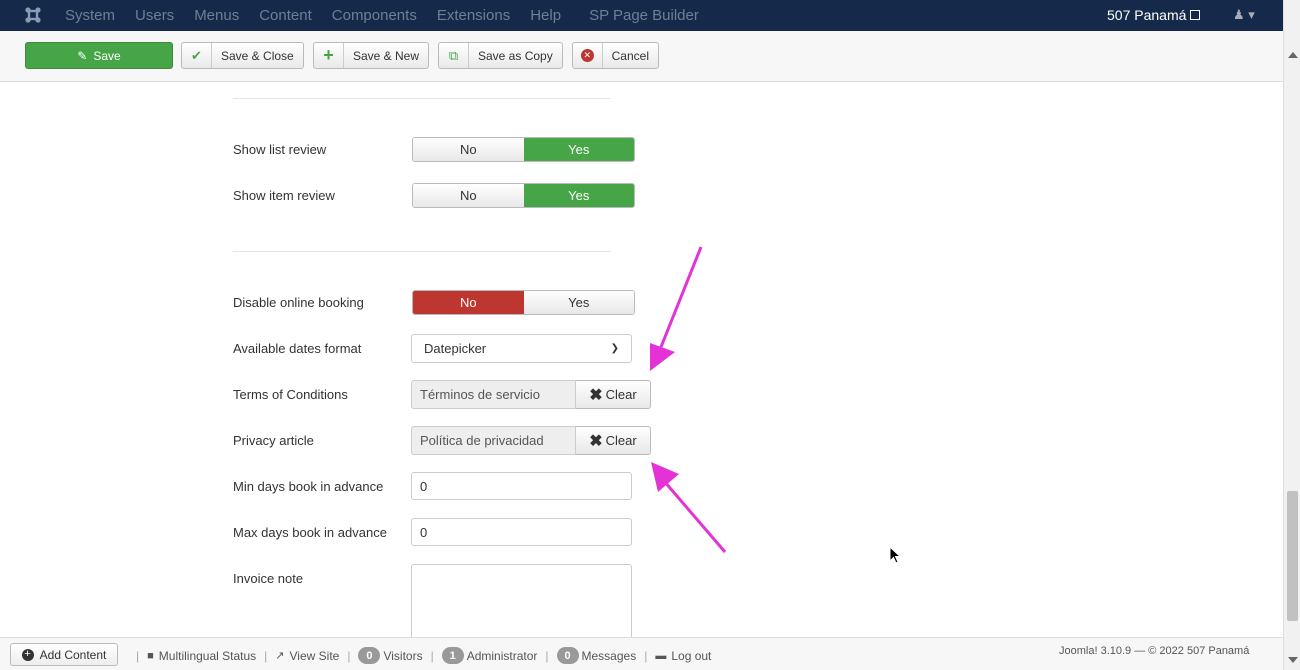  What do you see at coordinates (290, 394) in the screenshot?
I see `terms-of-conditions-label: Terms of Conditions` at bounding box center [290, 394].